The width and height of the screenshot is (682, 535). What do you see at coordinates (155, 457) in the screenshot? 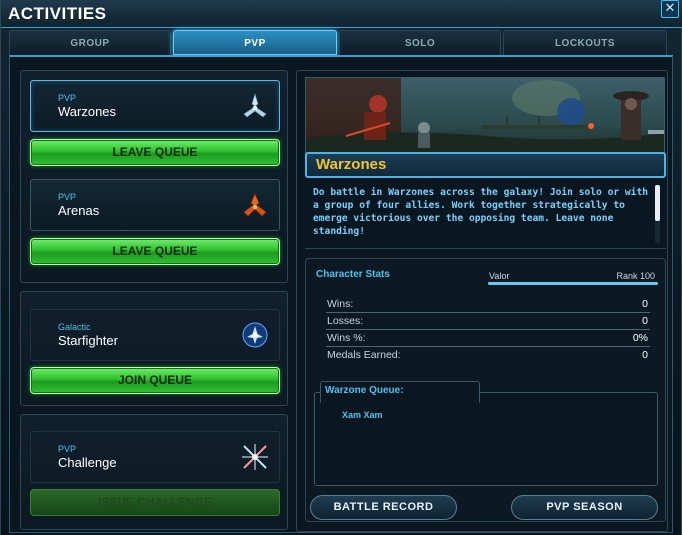
I see `activity-card-challenge: PVP Challenge` at bounding box center [155, 457].